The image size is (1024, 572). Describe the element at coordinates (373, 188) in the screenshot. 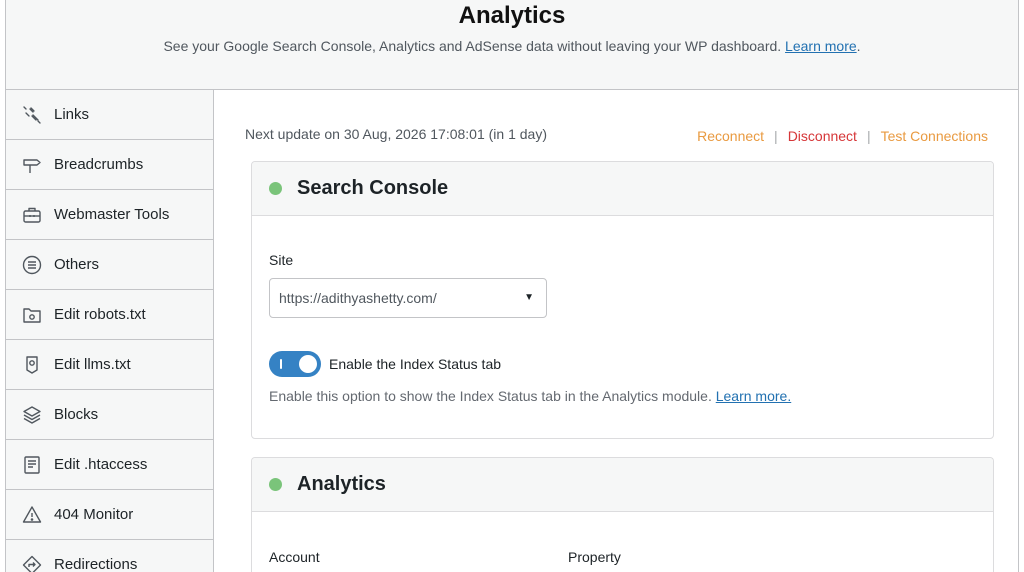

I see `search-console-title: Search Console` at that location.